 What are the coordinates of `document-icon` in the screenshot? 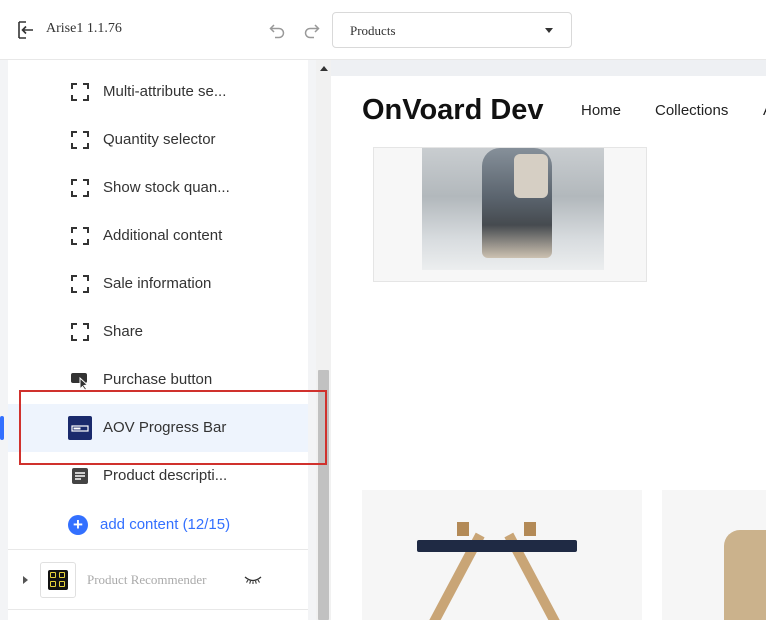 It's located at (80, 476).